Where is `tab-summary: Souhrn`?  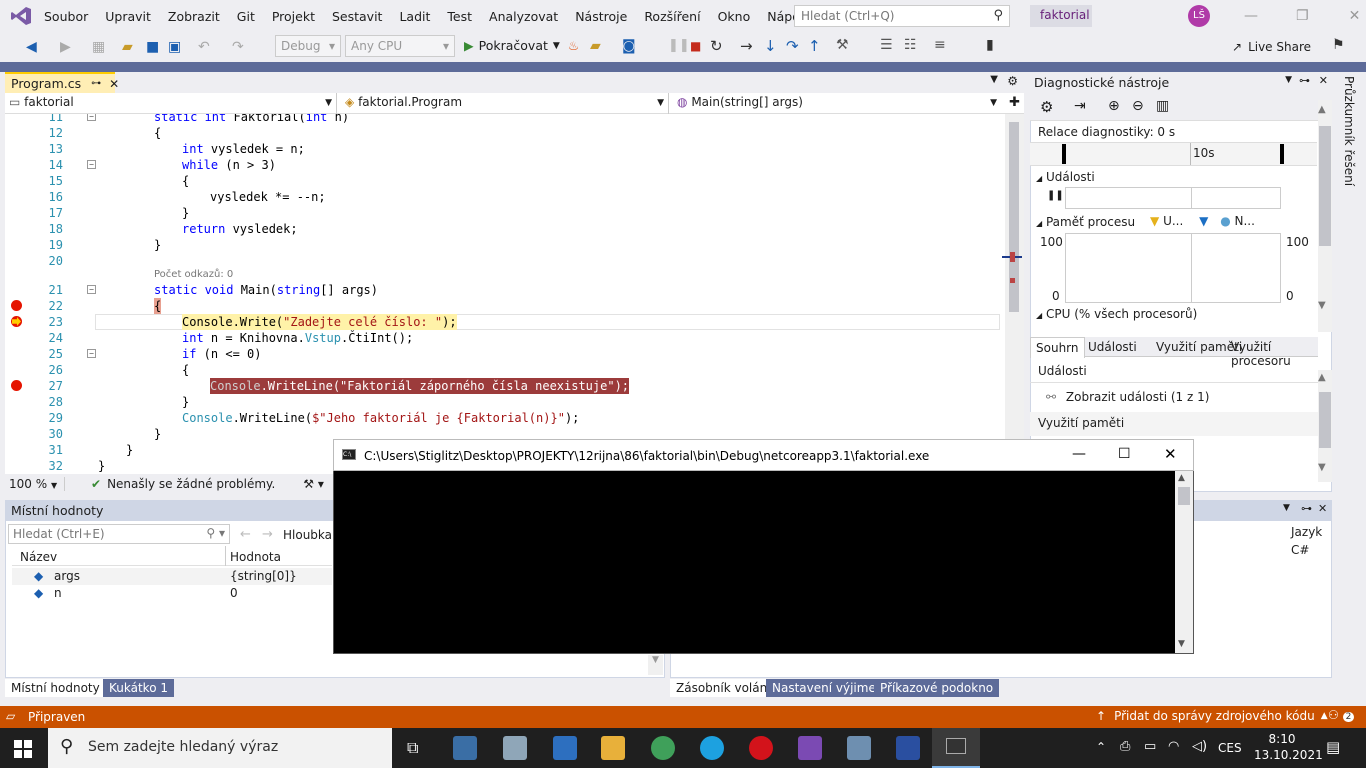 tab-summary: Souhrn is located at coordinates (1057, 347).